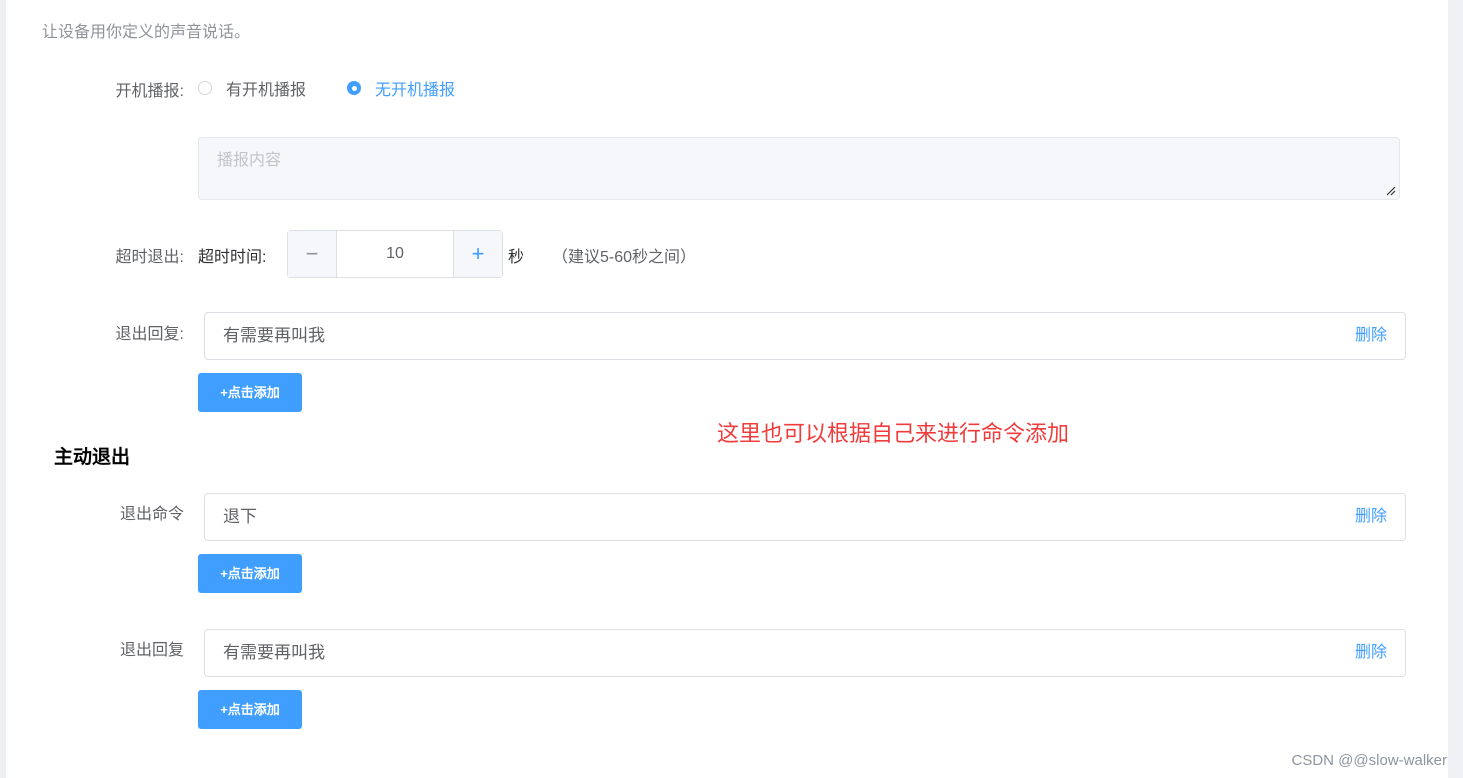 This screenshot has width=1463, height=778. What do you see at coordinates (240, 517) in the screenshot?
I see `exit-command-item-text: 退下` at bounding box center [240, 517].